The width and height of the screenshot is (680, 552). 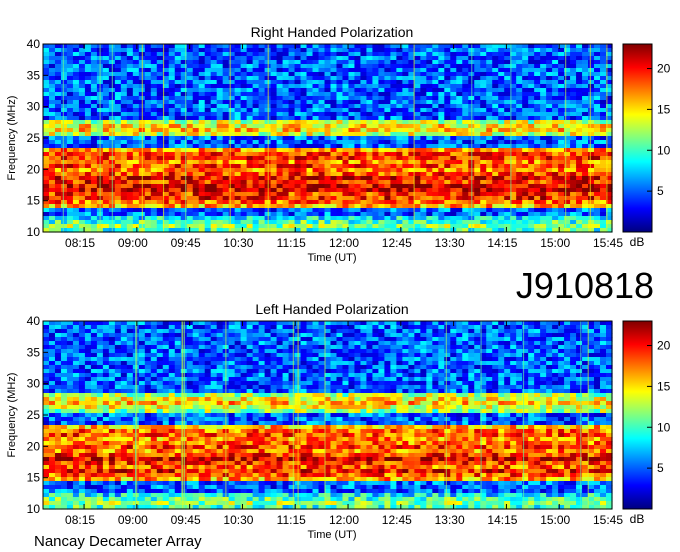 I want to click on y-tick-label: 20, so click(x=34, y=169).